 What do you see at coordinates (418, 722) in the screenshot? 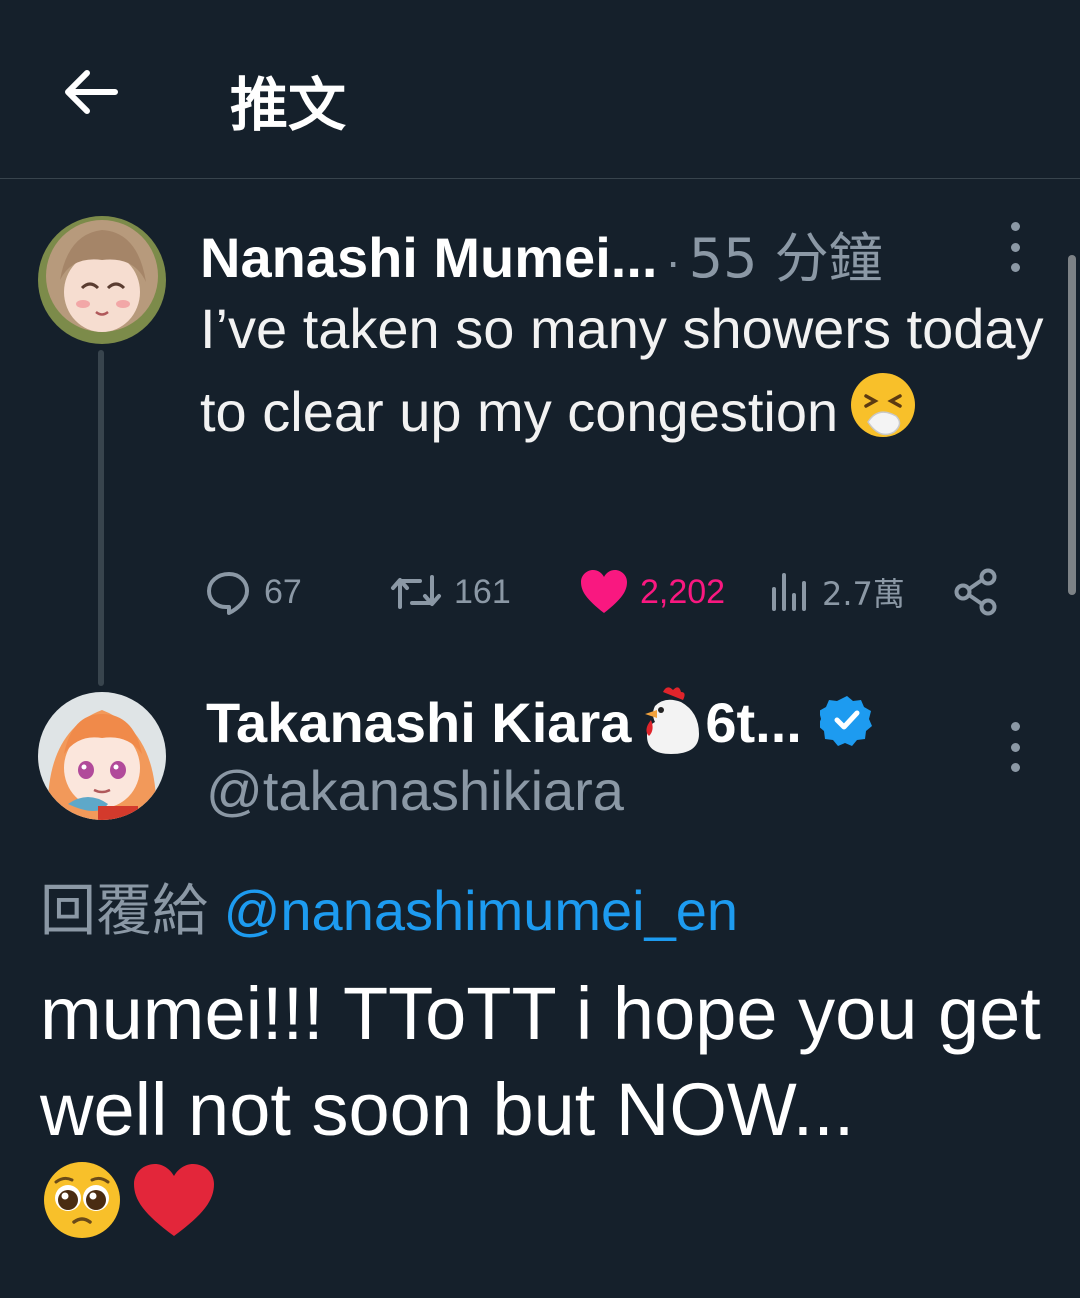
I see `author-name: Takanashi Kiara` at bounding box center [418, 722].